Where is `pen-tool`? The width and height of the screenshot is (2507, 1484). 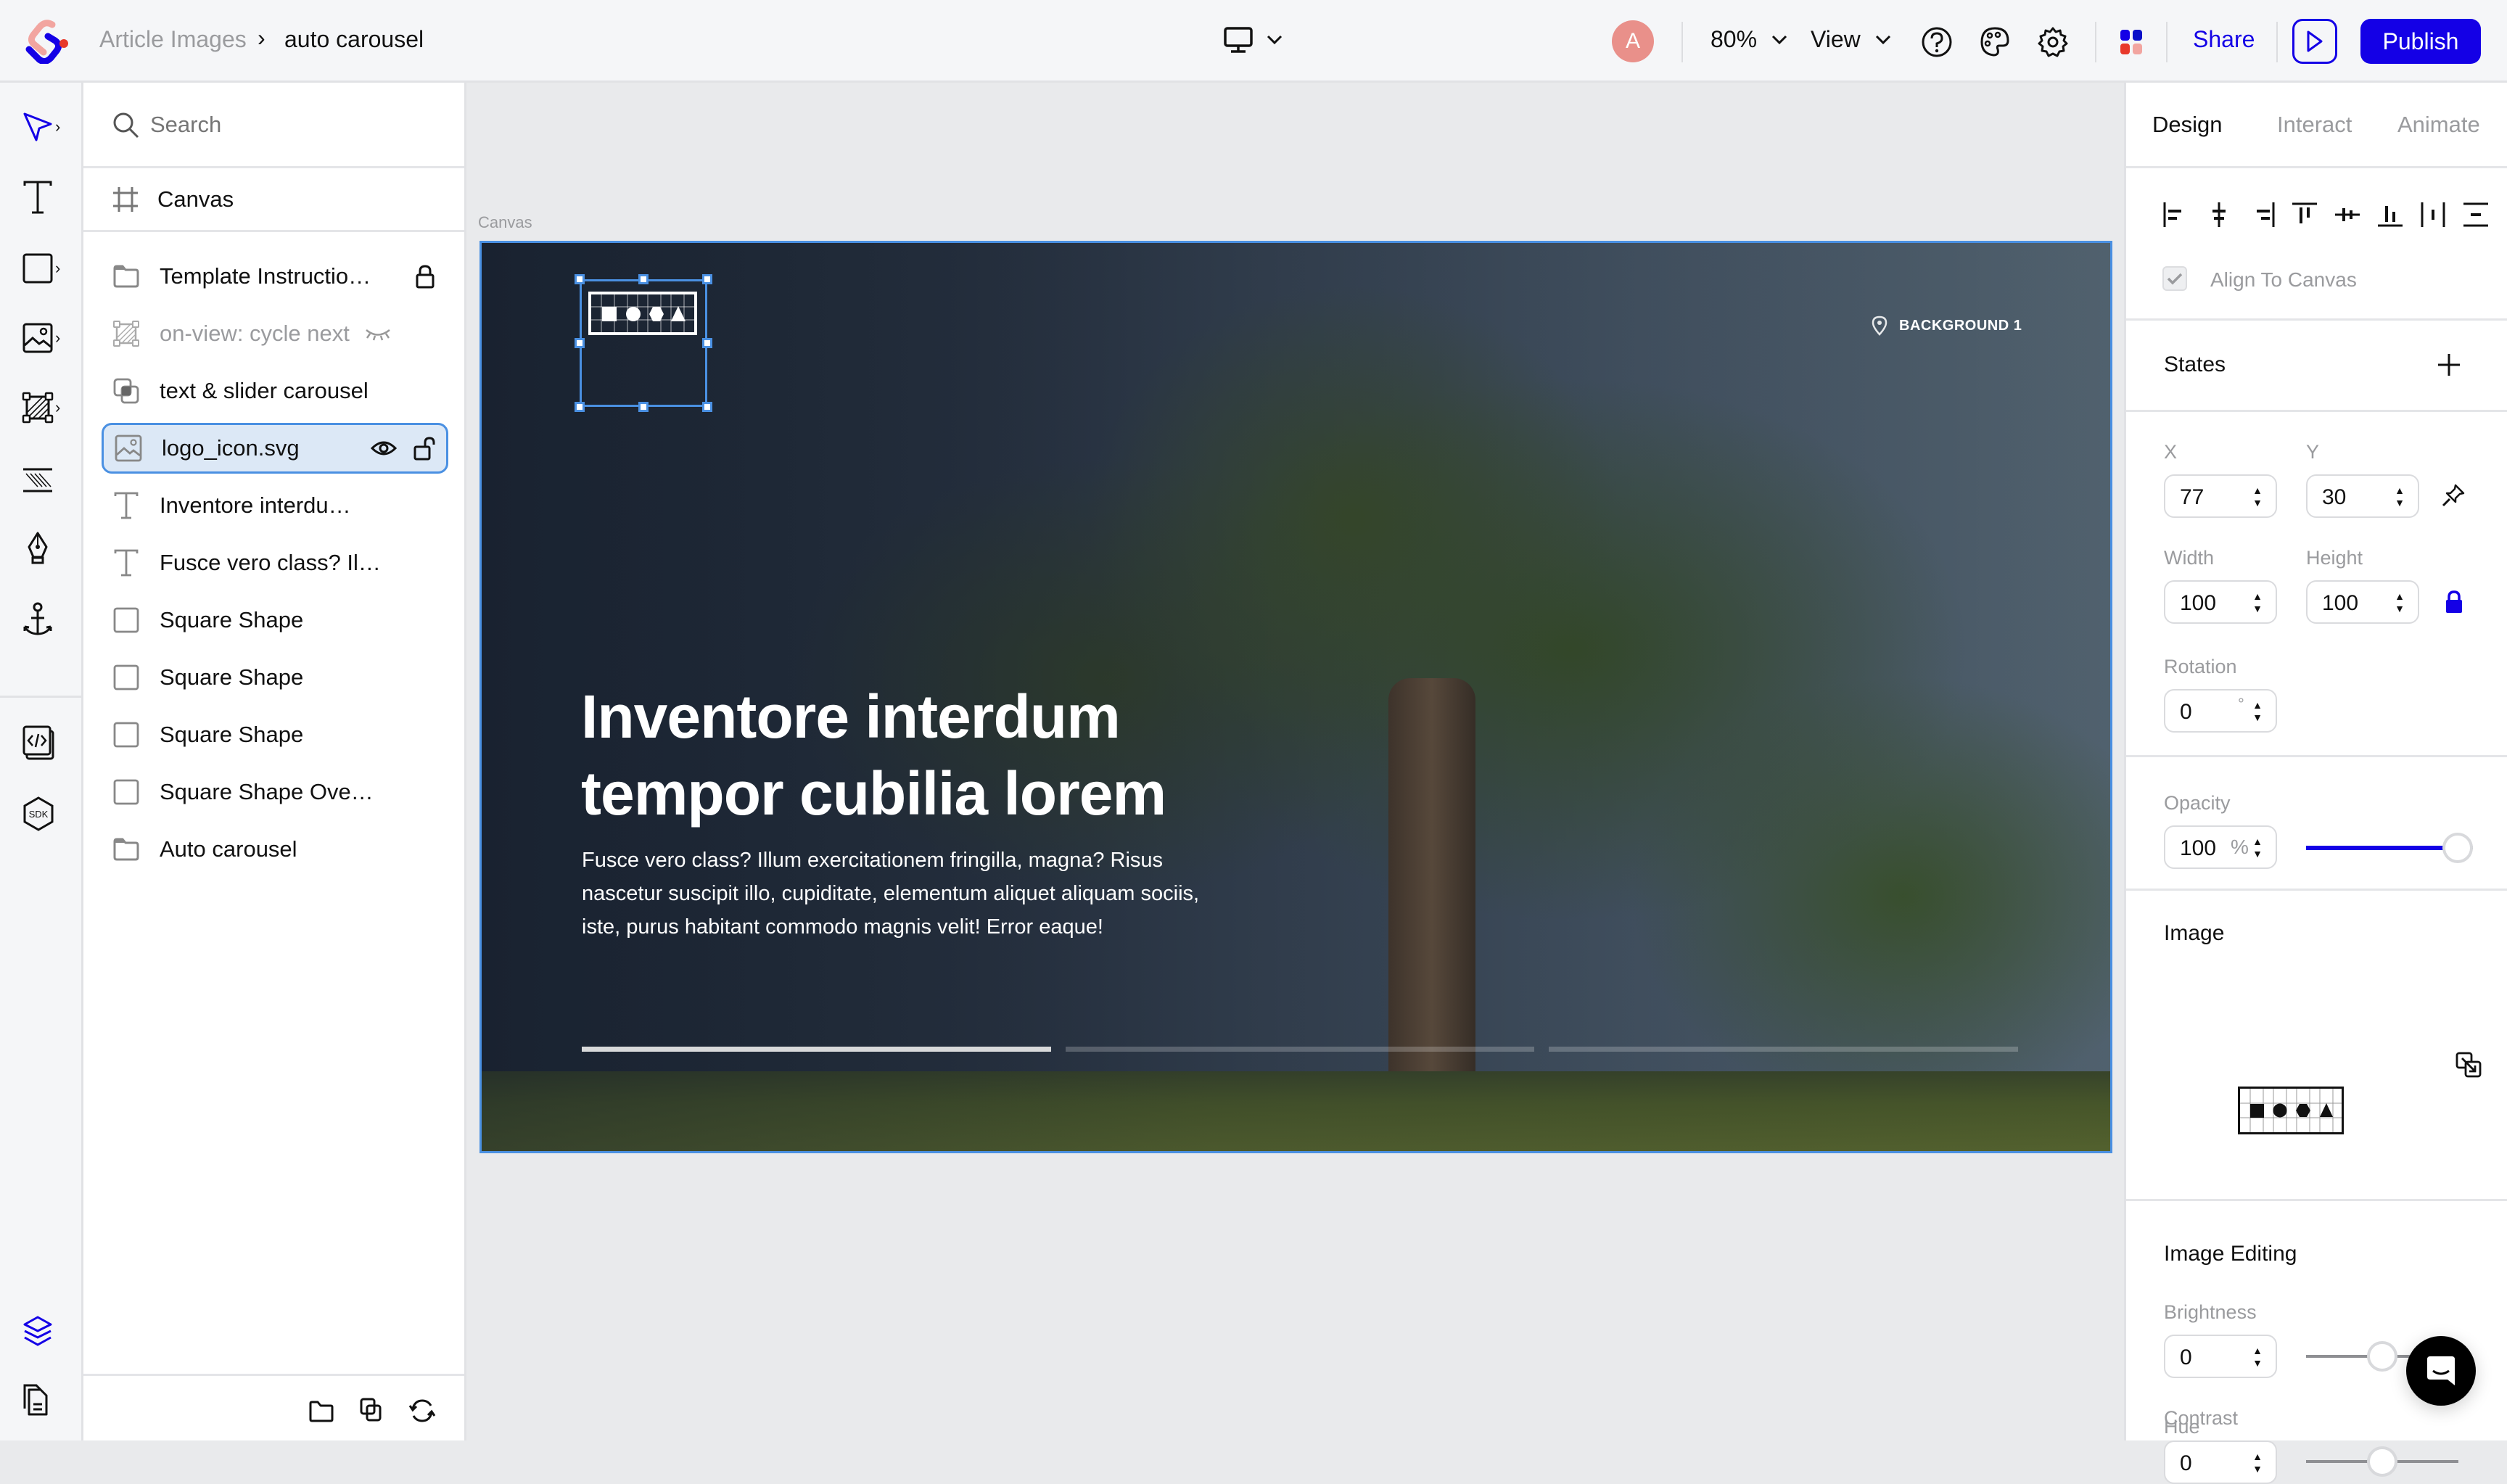 pen-tool is located at coordinates (47, 548).